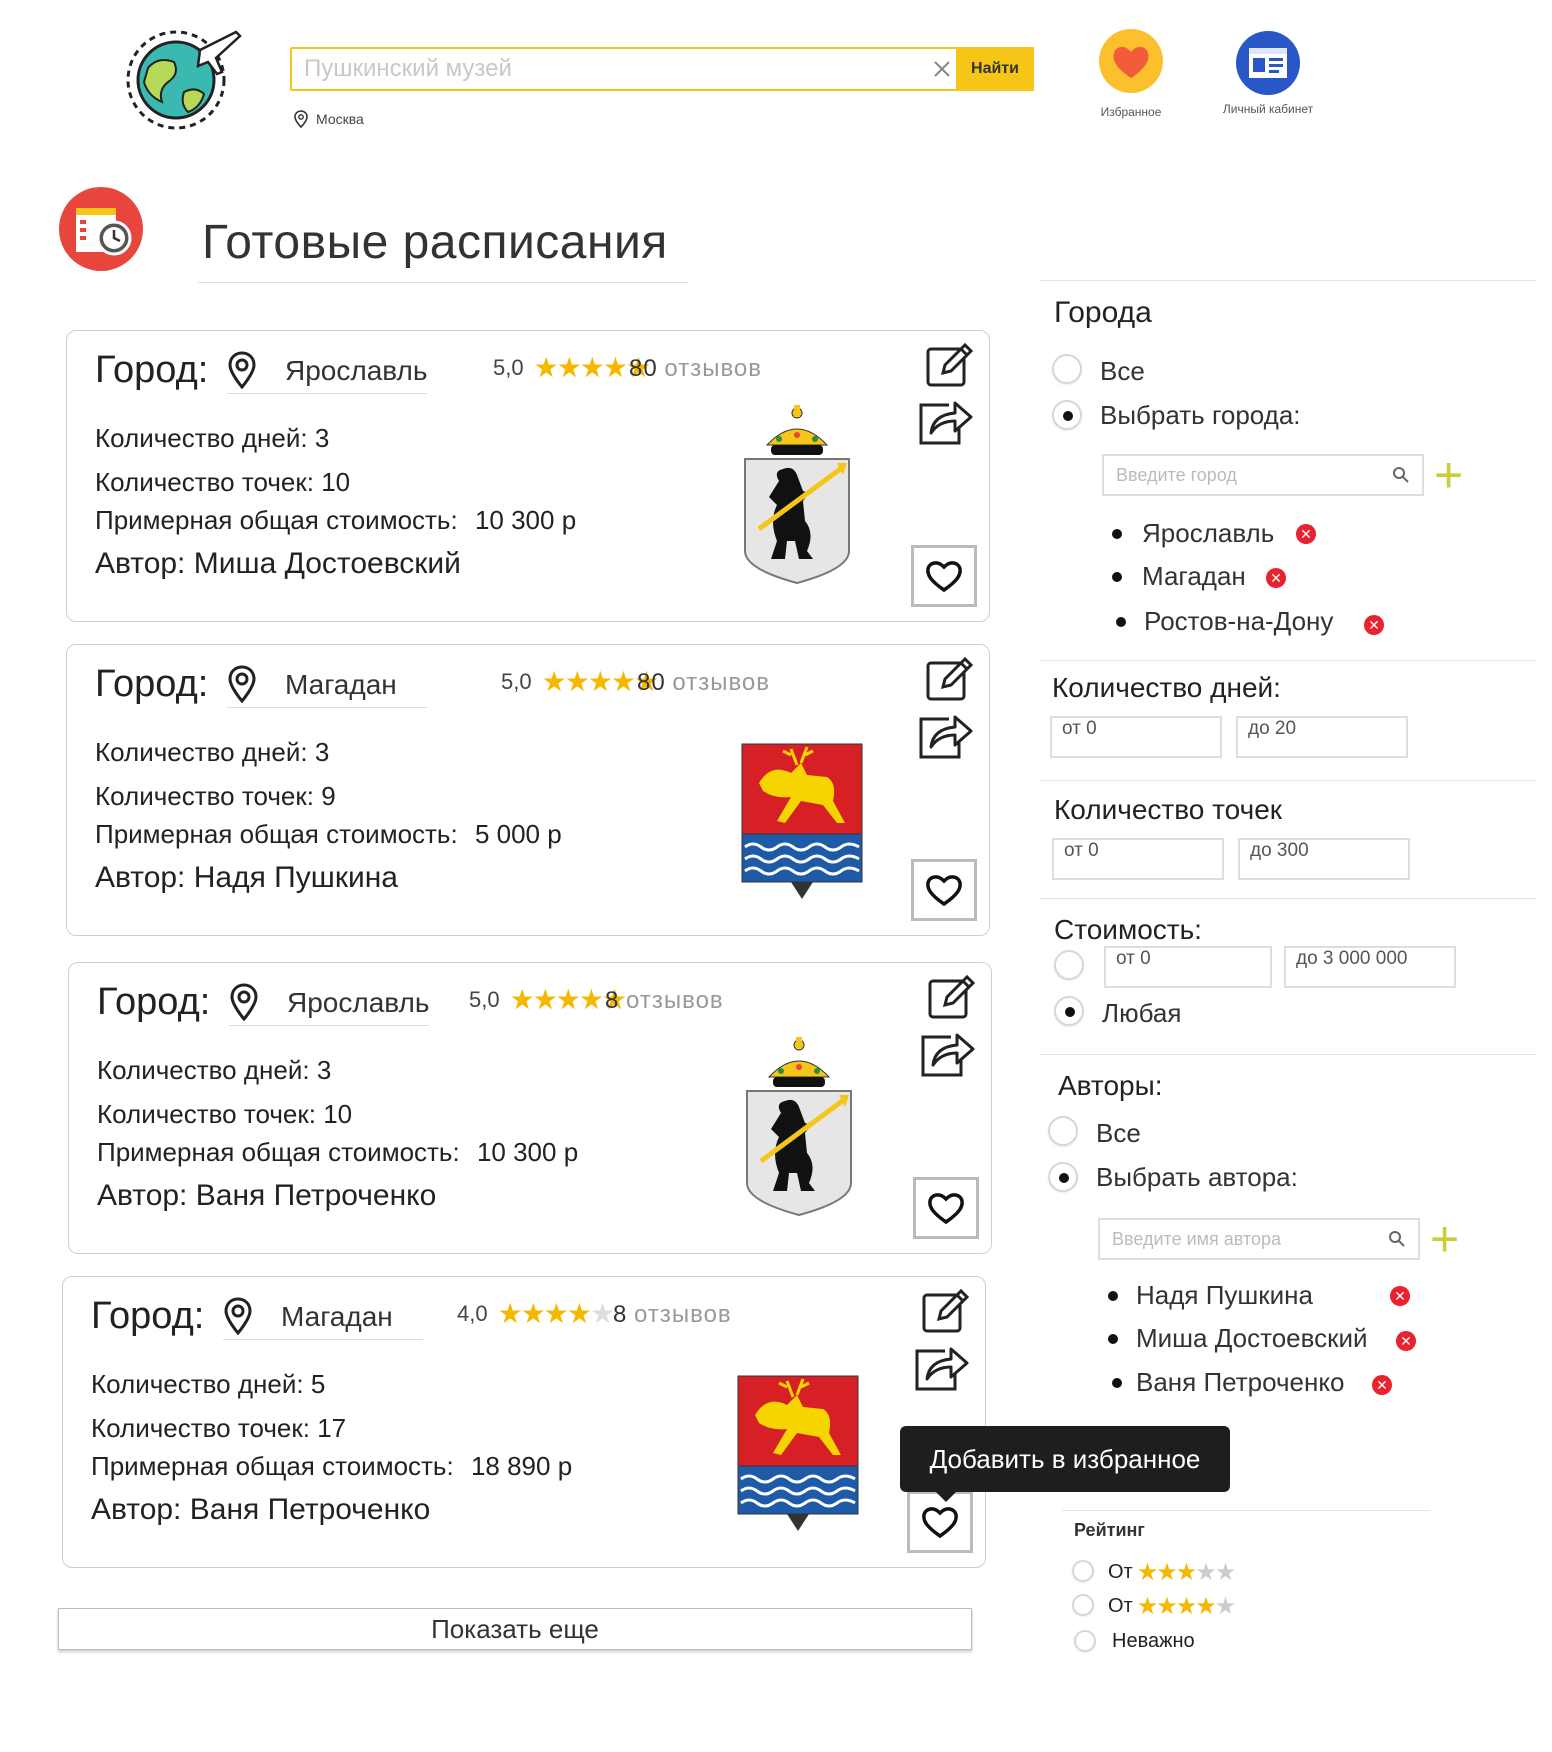  I want to click on location-text: Москва, so click(340, 119).